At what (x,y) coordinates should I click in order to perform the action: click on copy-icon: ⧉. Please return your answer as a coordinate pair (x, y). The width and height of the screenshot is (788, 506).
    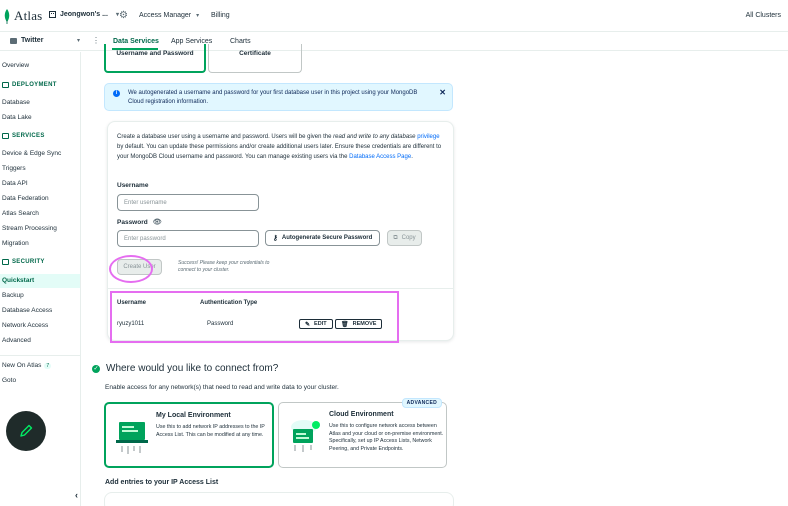
    Looking at the image, I should click on (395, 237).